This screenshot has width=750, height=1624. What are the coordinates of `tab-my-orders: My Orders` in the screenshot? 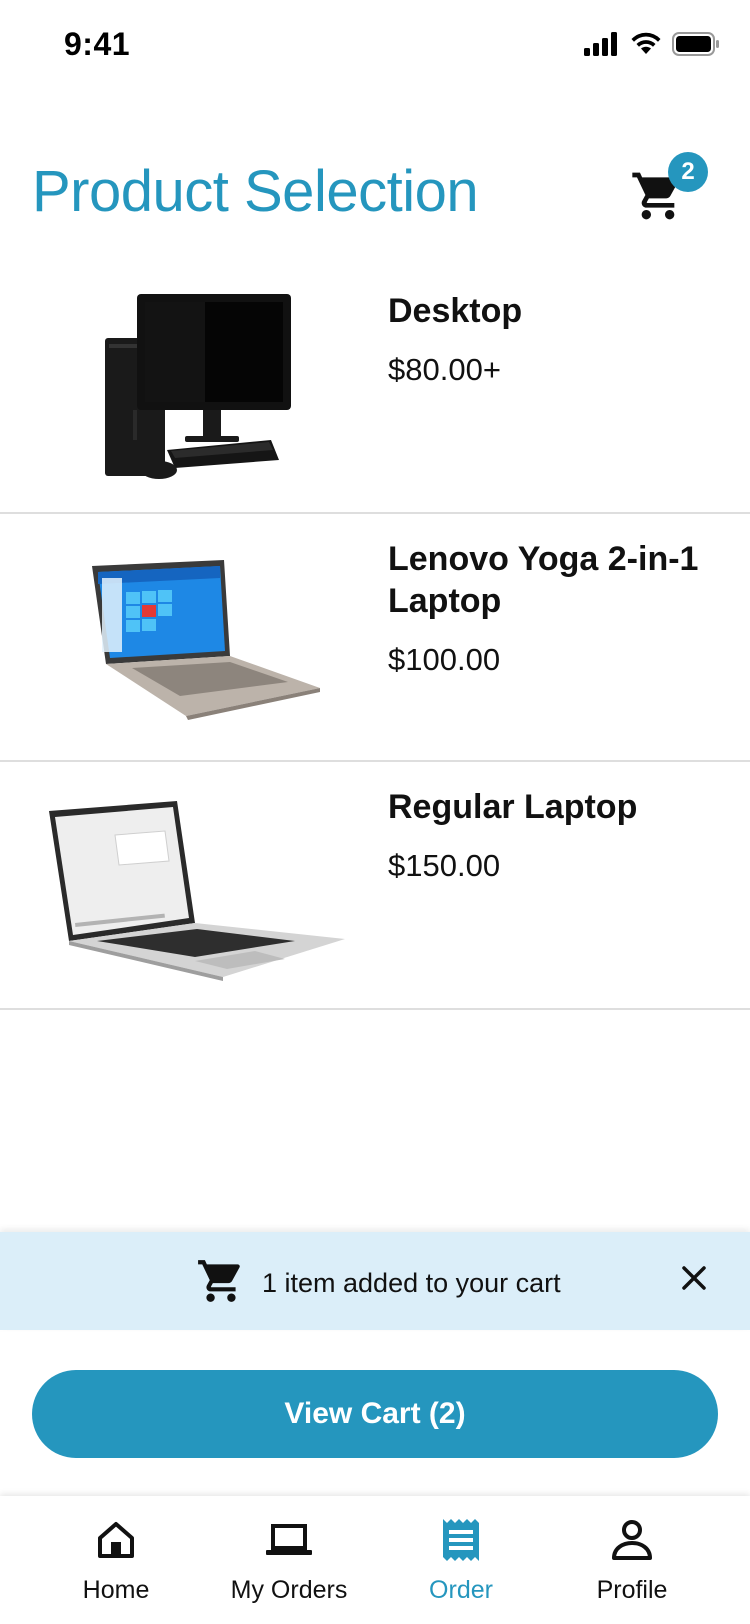 It's located at (289, 1566).